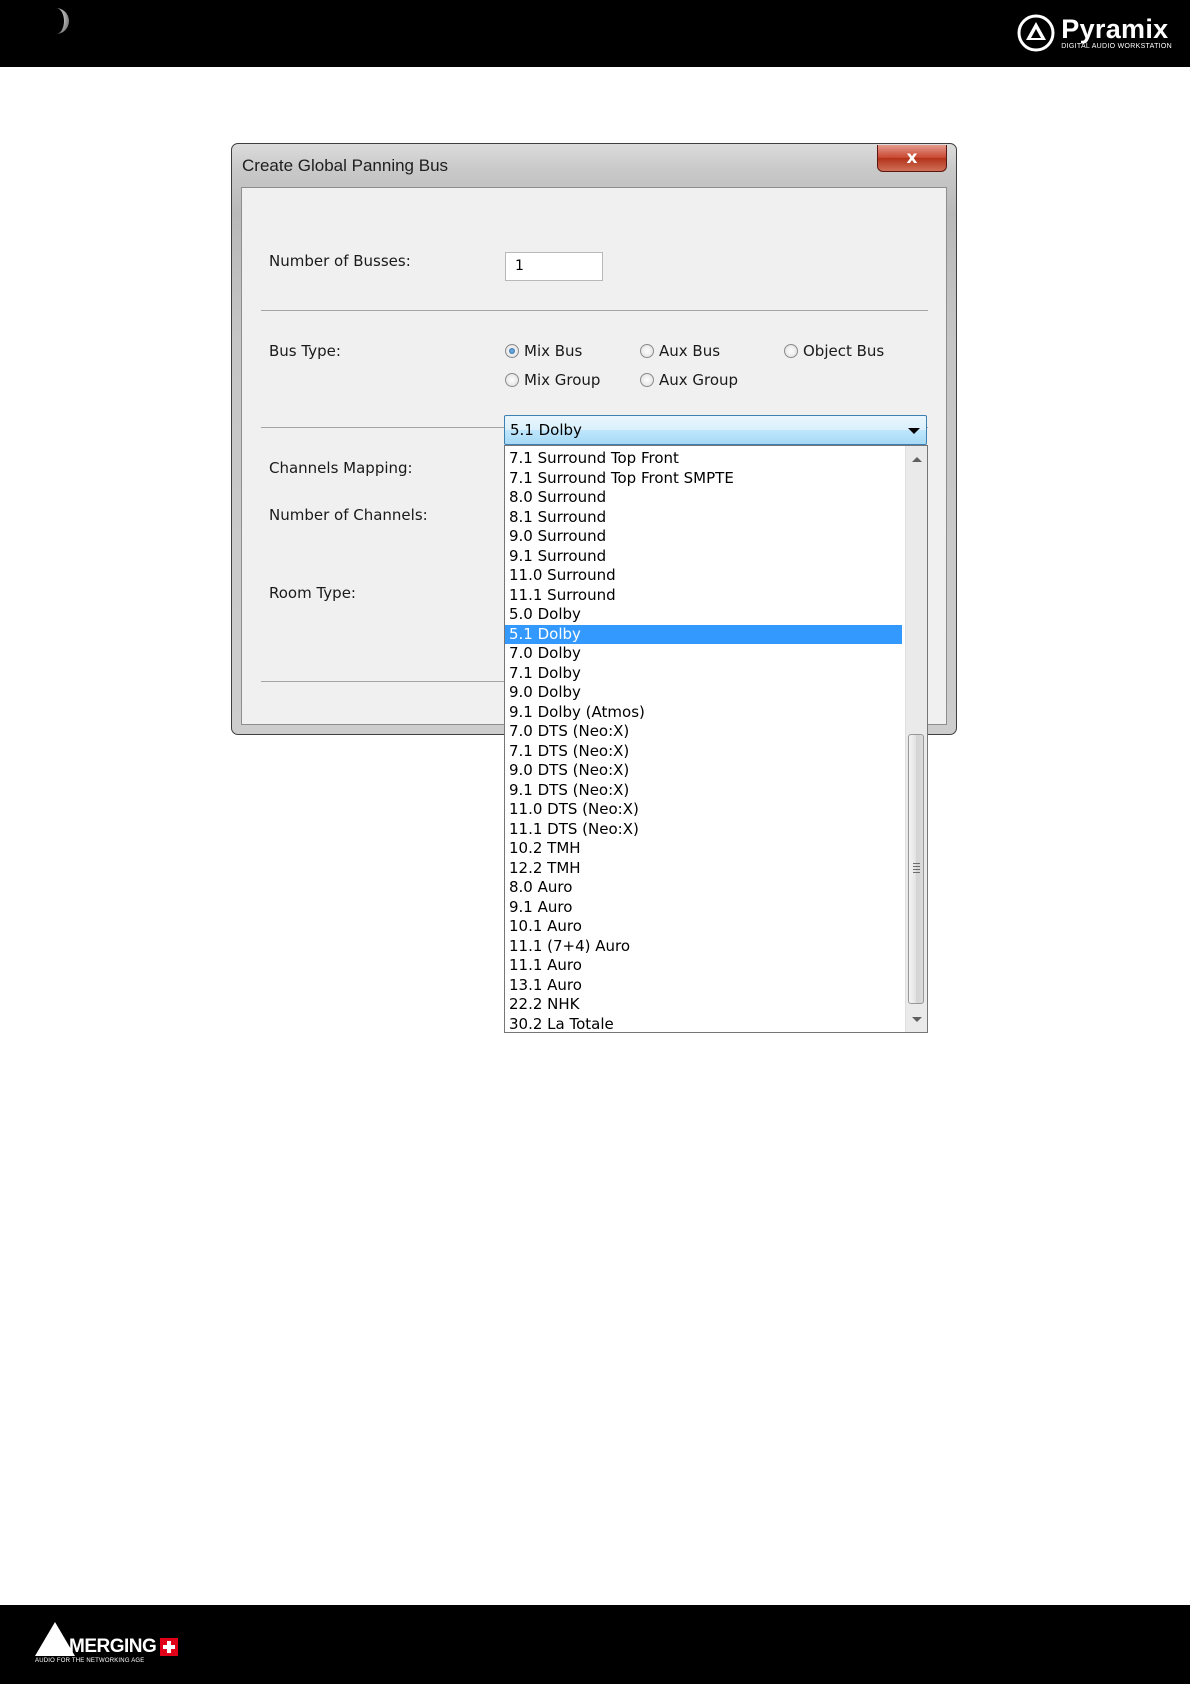 Image resolution: width=1190 pixels, height=1684 pixels. I want to click on channels-mapping-select: 5.1 Dolby, so click(715, 430).